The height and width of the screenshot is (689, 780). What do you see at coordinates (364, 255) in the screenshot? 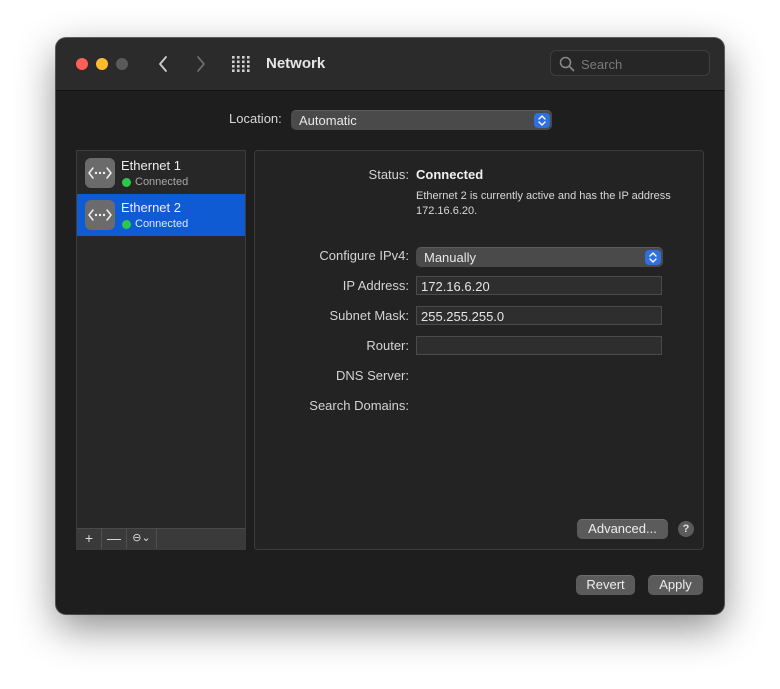
I see `configure-ipv4-label: Configure IPv4:` at bounding box center [364, 255].